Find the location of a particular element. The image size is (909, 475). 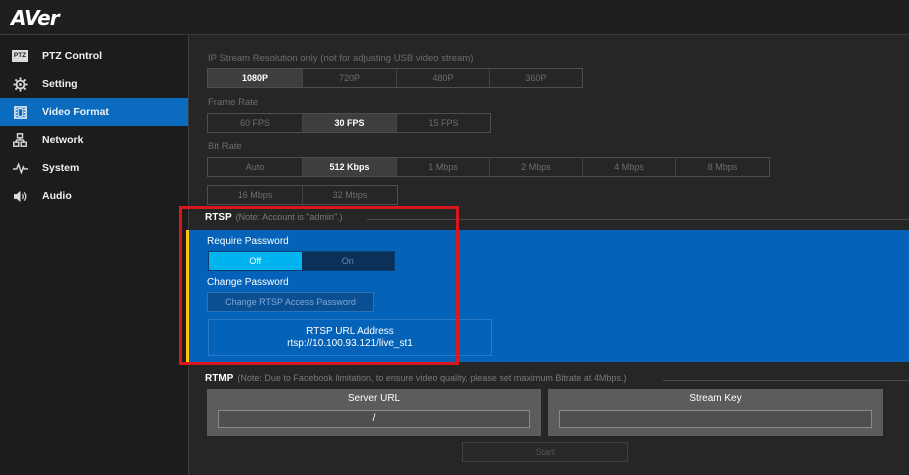

stream-key-input is located at coordinates (715, 419).